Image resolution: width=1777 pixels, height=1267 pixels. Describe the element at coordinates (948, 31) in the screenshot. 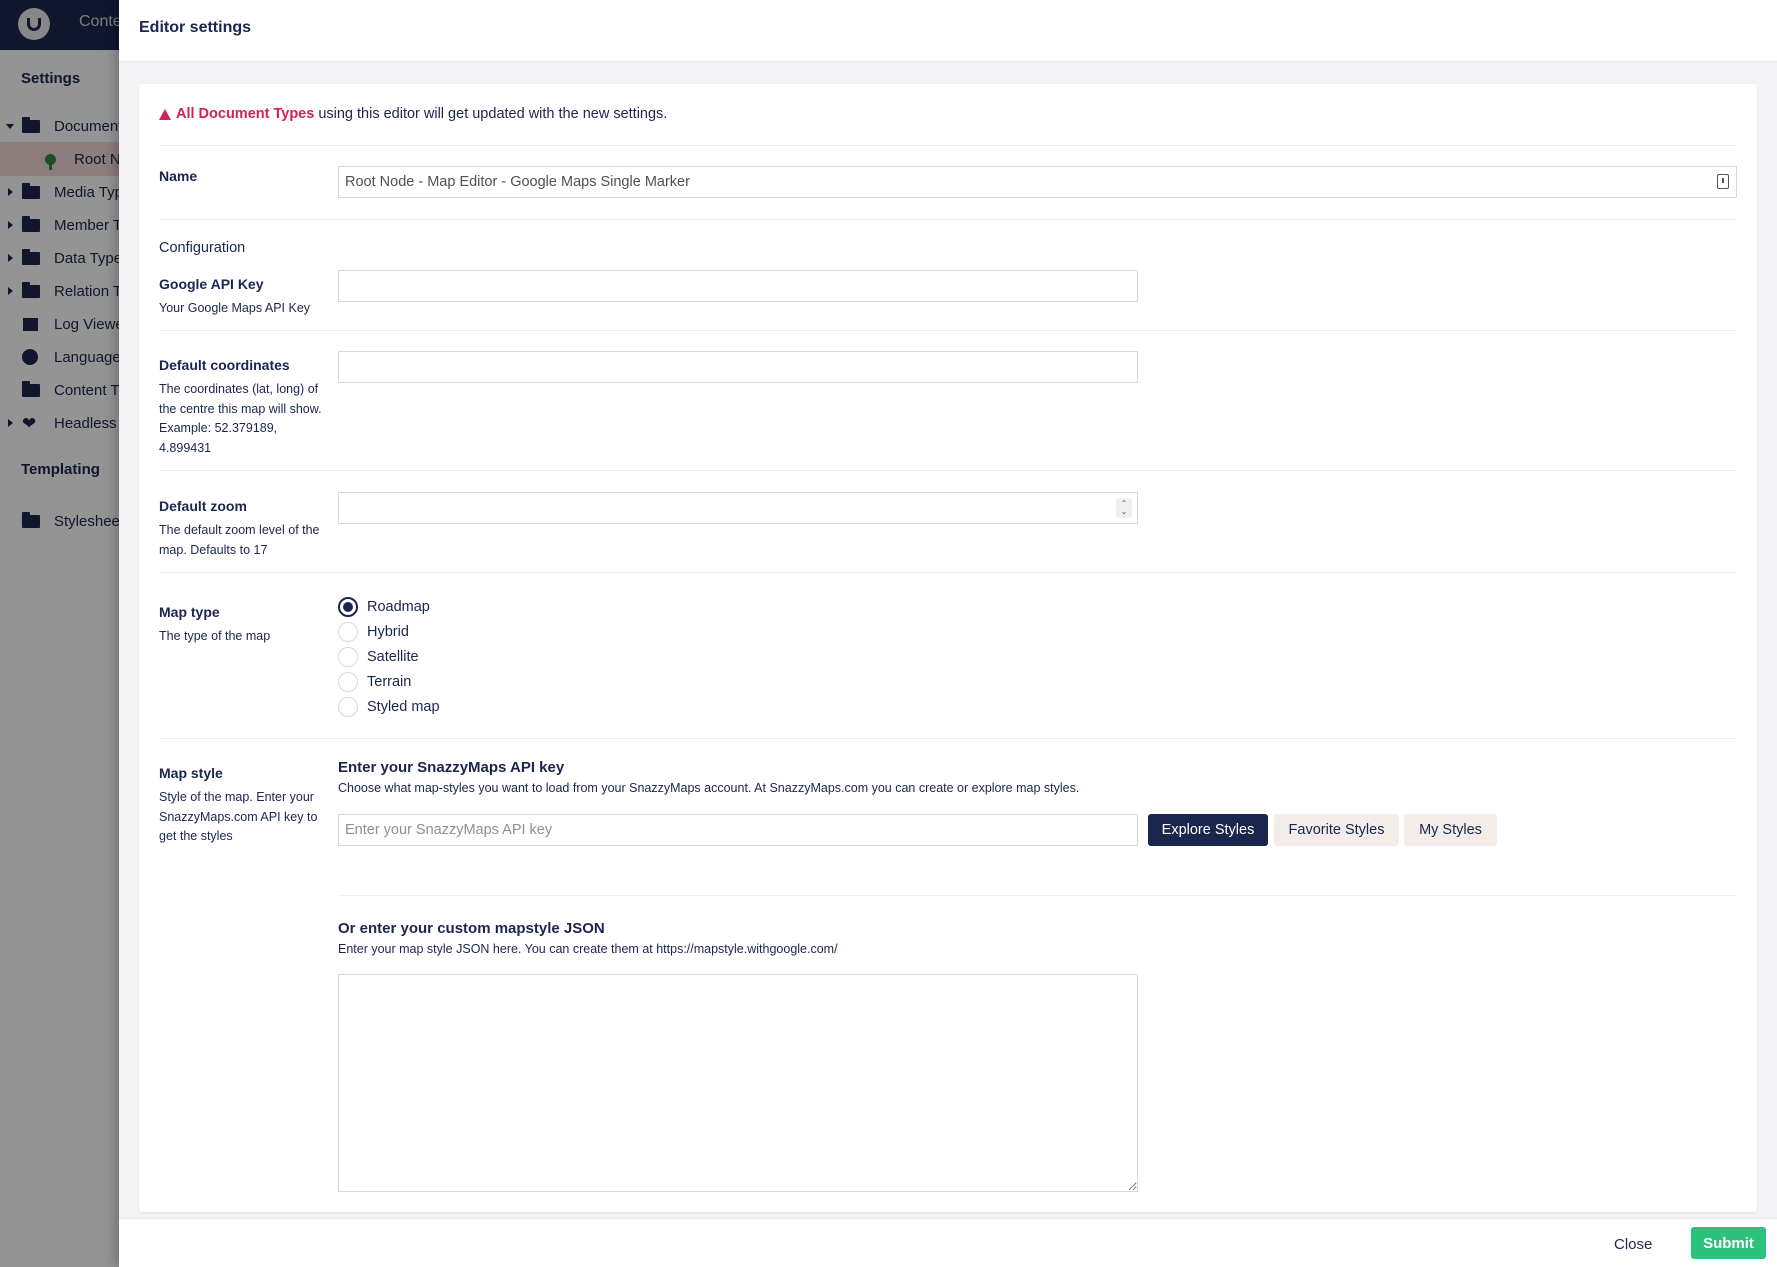

I see `panel-header: Editor settings` at that location.